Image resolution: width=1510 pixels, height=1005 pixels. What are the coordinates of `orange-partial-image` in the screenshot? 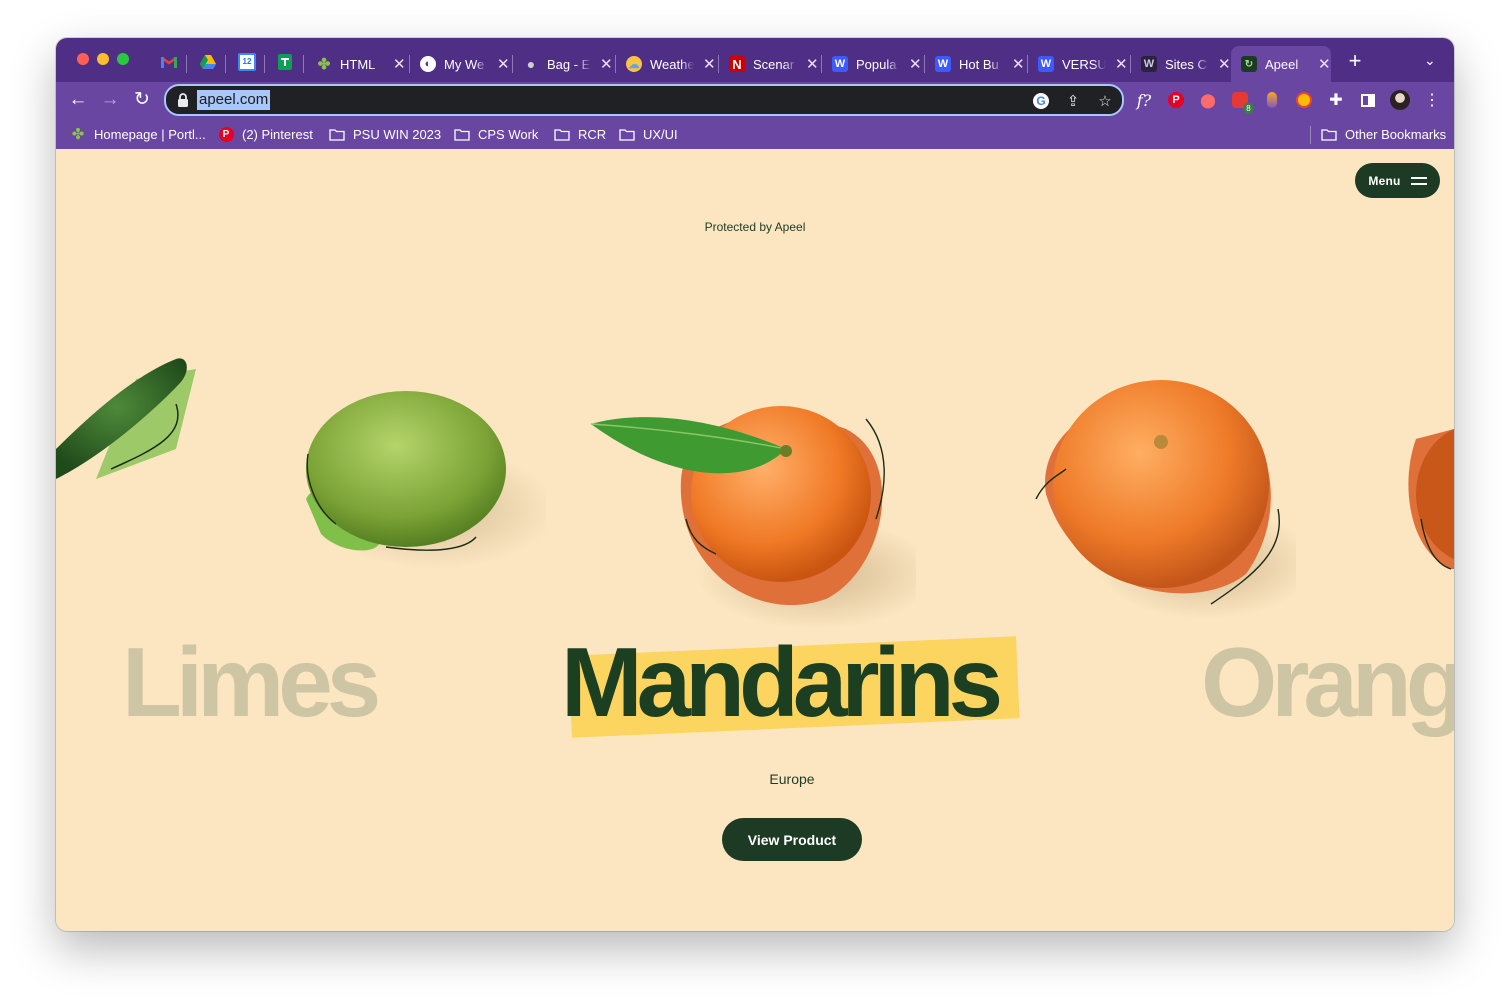 It's located at (1431, 499).